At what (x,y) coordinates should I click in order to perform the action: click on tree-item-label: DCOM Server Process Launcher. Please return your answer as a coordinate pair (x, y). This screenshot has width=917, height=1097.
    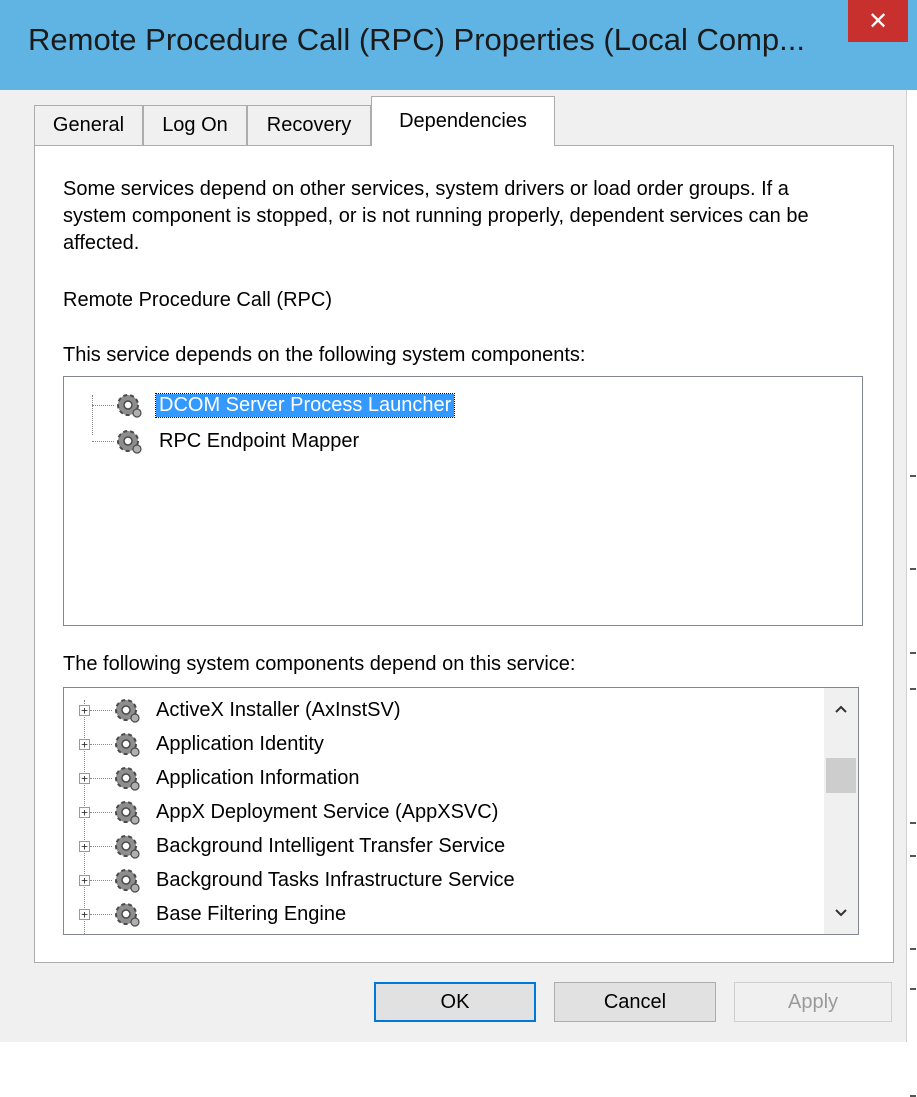
    Looking at the image, I should click on (305, 405).